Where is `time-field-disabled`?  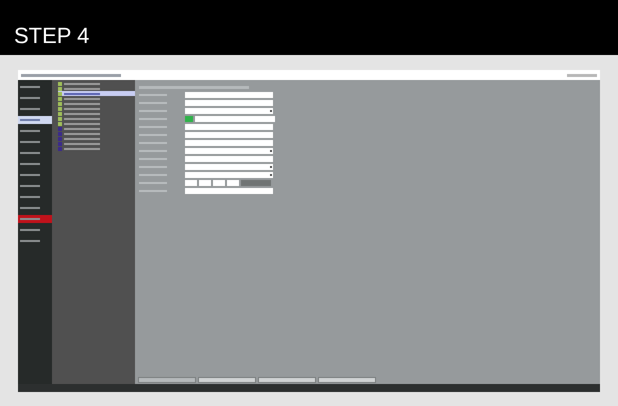
time-field-disabled is located at coordinates (256, 183).